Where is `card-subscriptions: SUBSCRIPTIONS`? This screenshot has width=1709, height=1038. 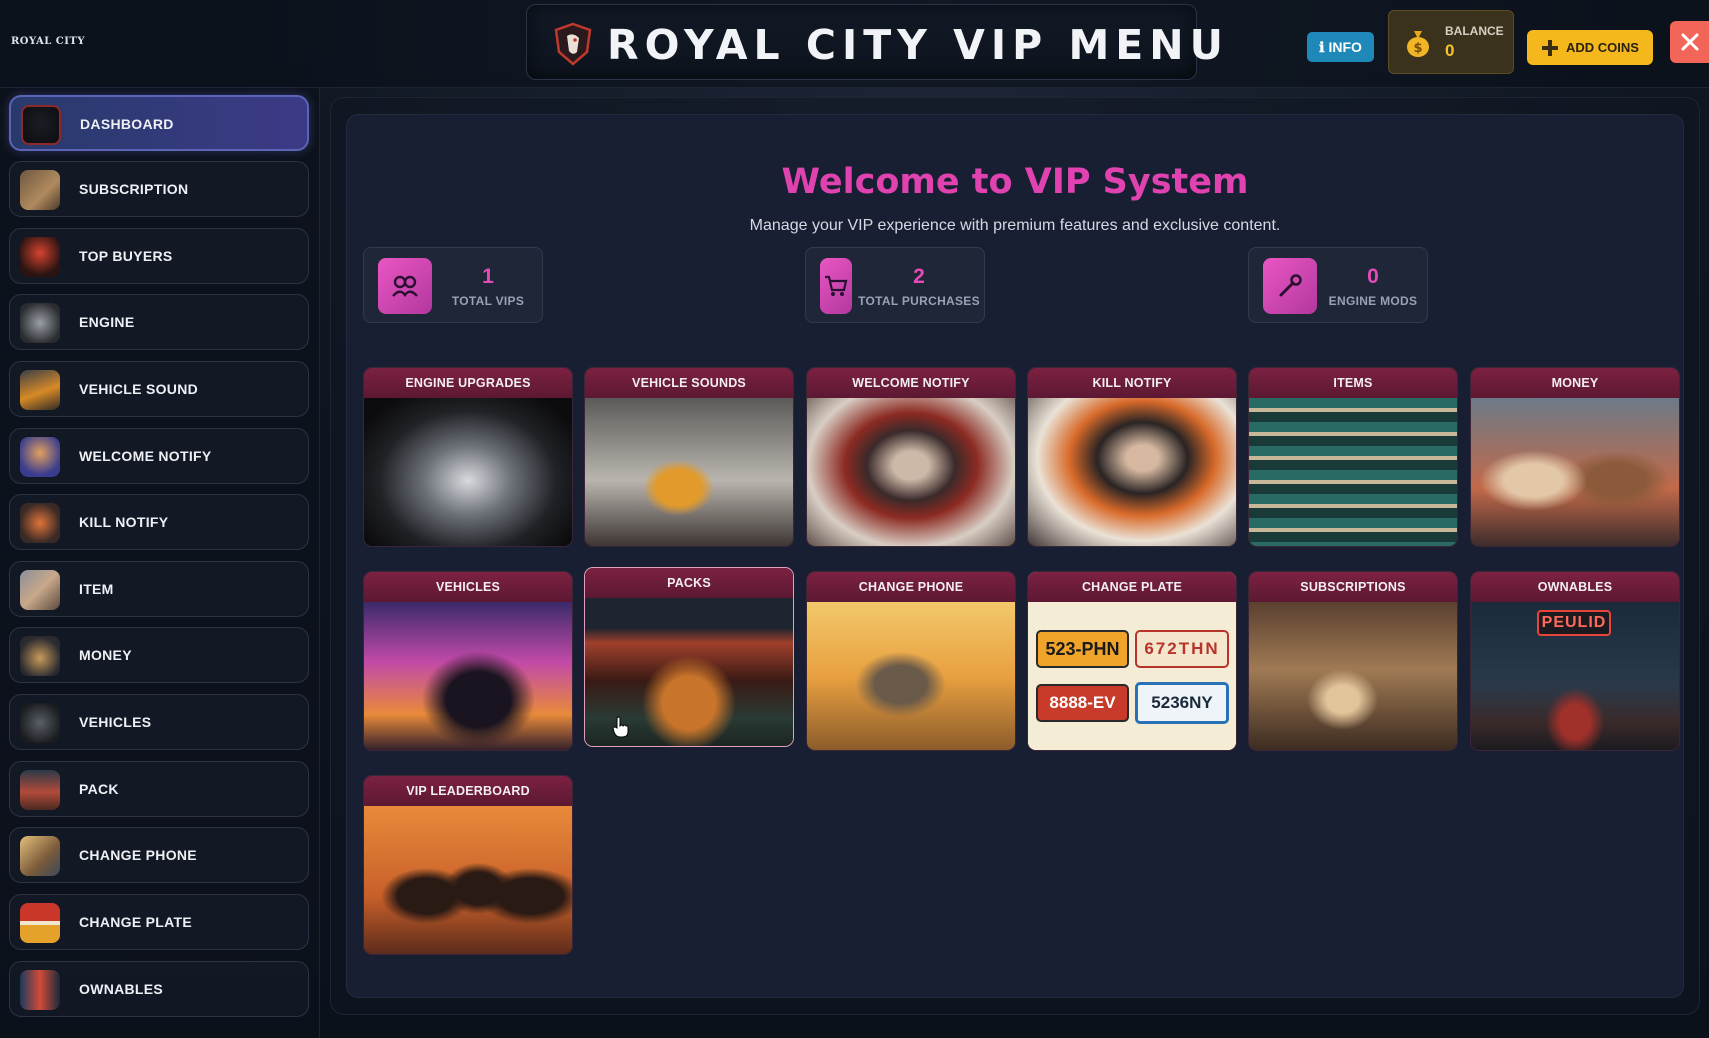
card-subscriptions: SUBSCRIPTIONS is located at coordinates (1353, 661).